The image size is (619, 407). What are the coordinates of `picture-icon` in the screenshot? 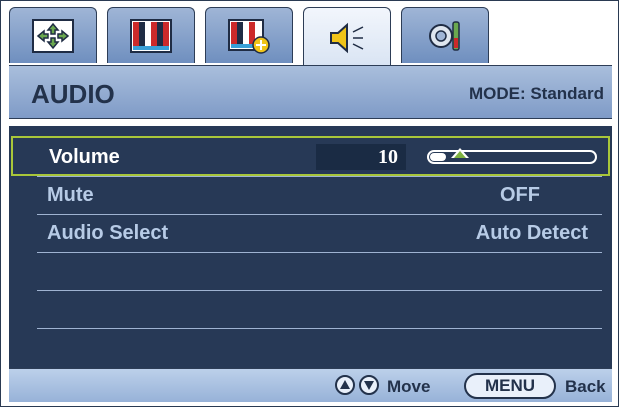 It's located at (151, 36).